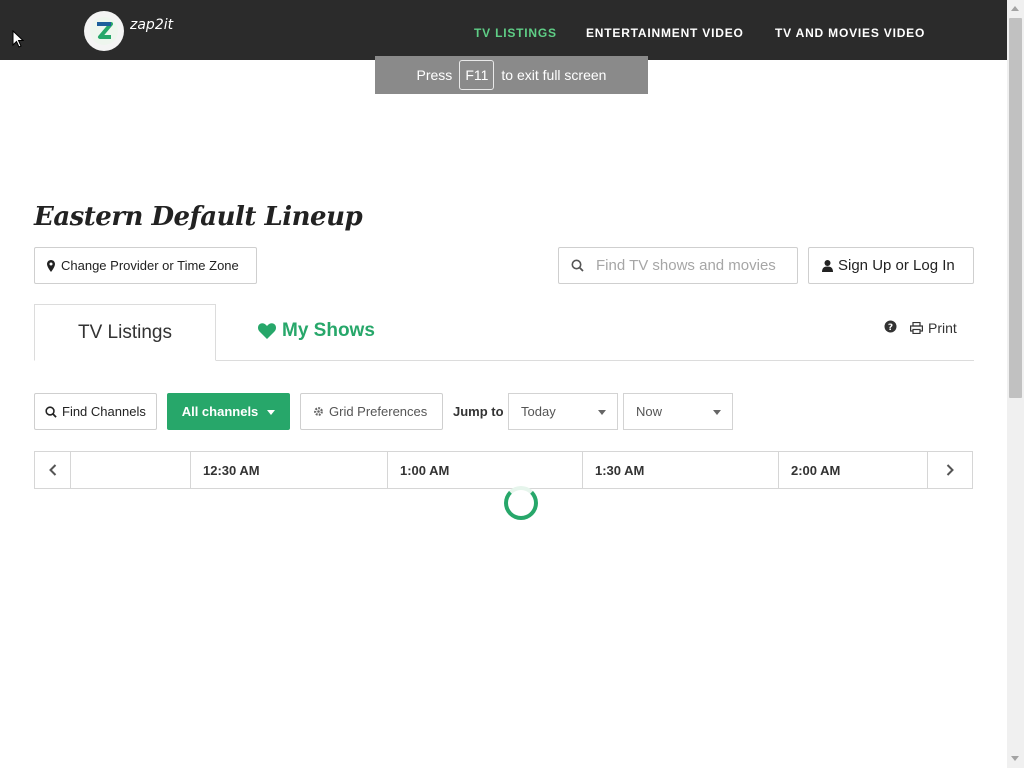 The image size is (1024, 768). What do you see at coordinates (151, 25) in the screenshot?
I see `brand-name: zap2it` at bounding box center [151, 25].